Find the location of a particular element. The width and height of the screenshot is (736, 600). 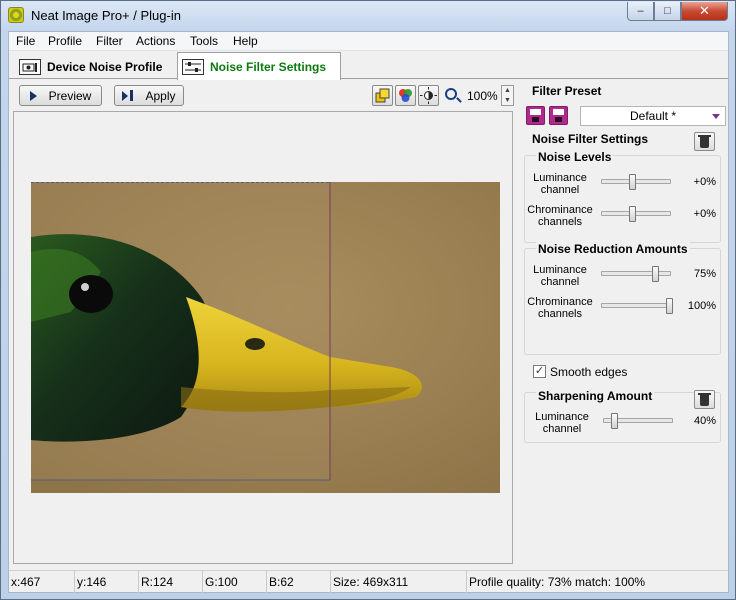

preview-label: Preview is located at coordinates (70, 95).